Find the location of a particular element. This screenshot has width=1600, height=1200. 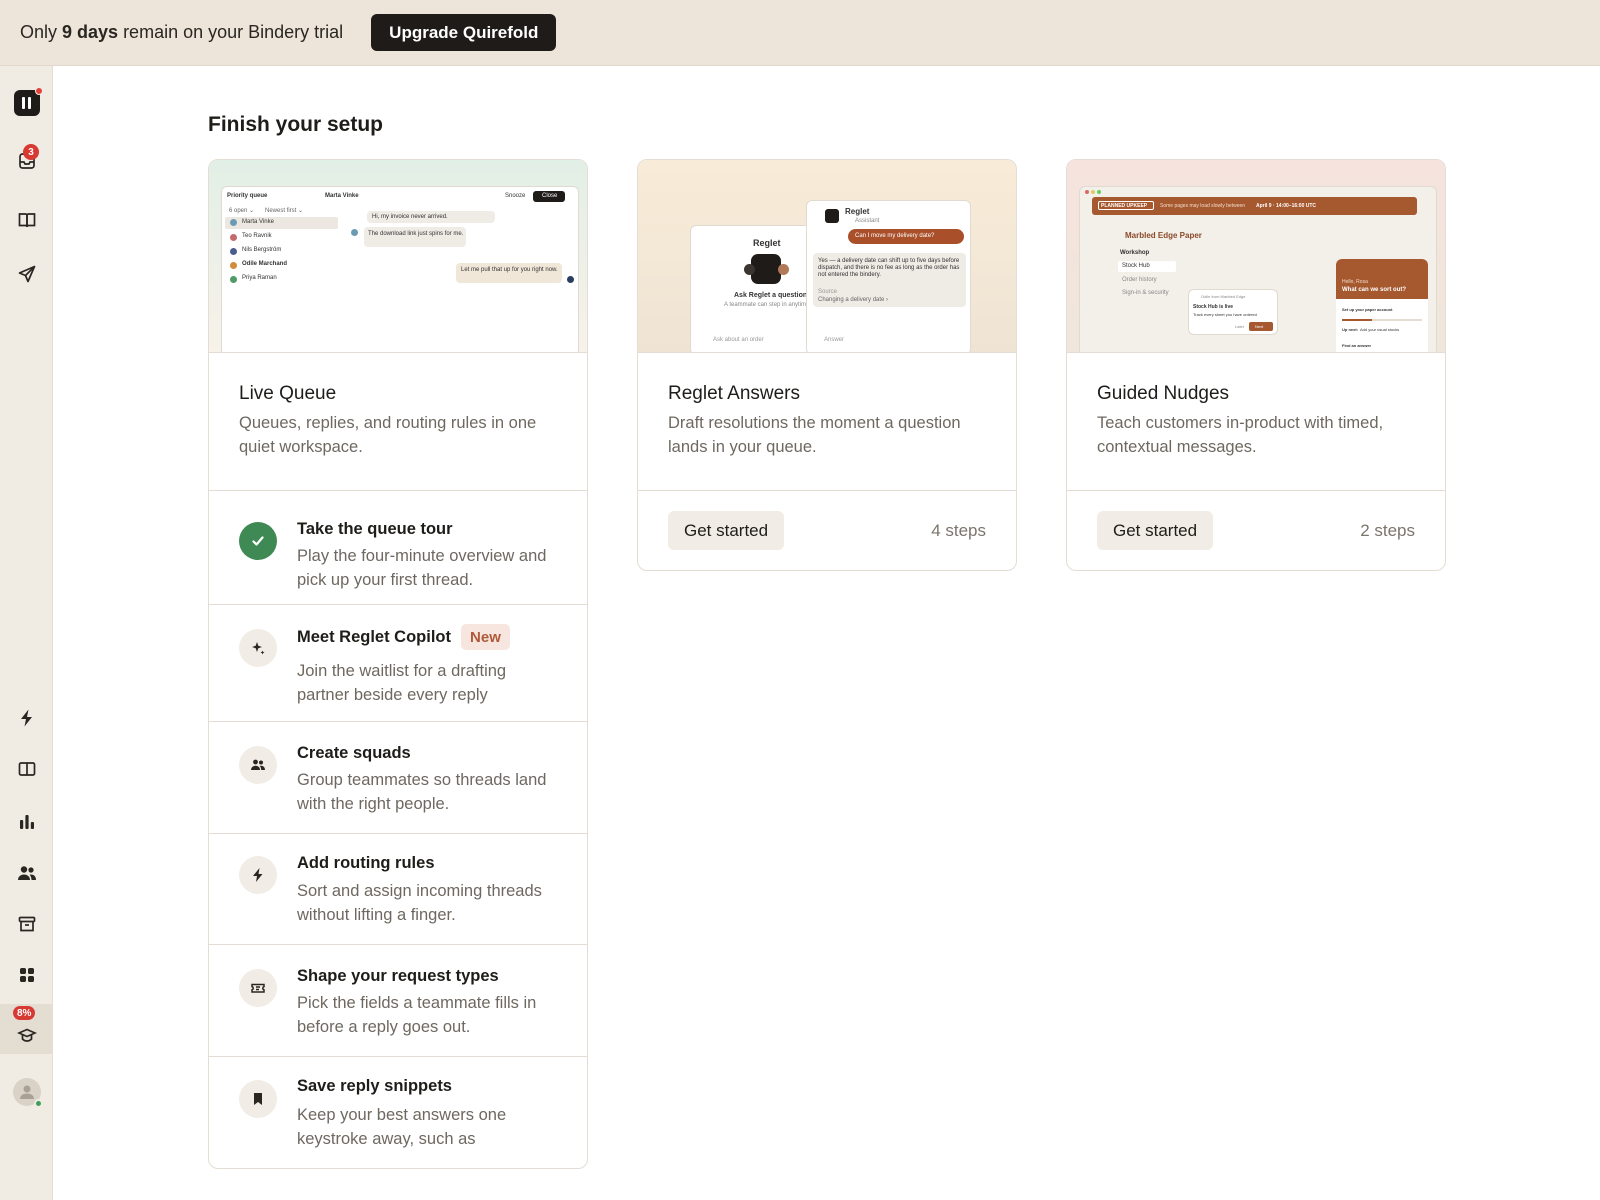

sparkle-icon is located at coordinates (258, 648).